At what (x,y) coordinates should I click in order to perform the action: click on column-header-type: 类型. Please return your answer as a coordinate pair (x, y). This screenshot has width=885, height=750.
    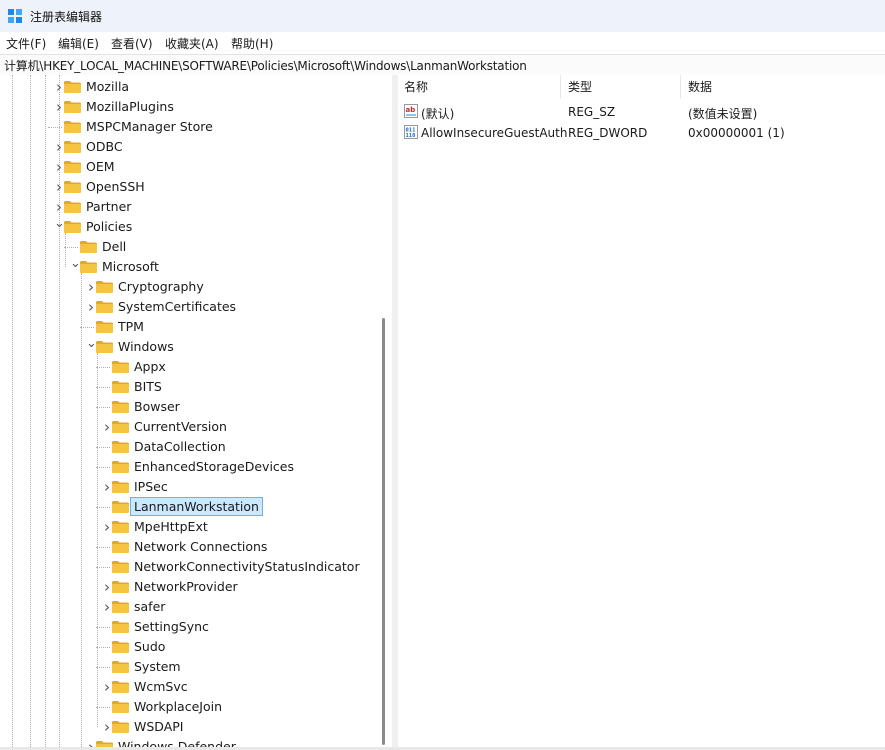
    Looking at the image, I should click on (580, 87).